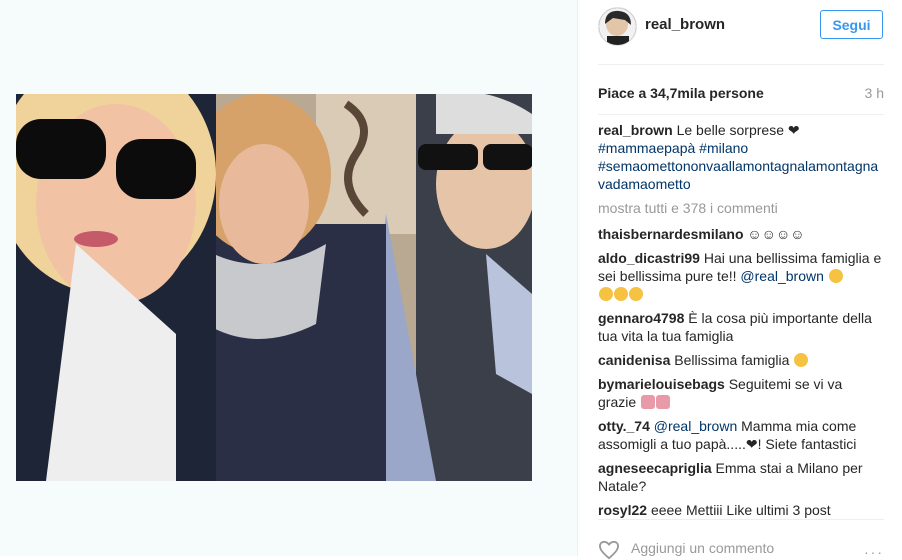  I want to click on comment-username: rosyl22, so click(622, 510).